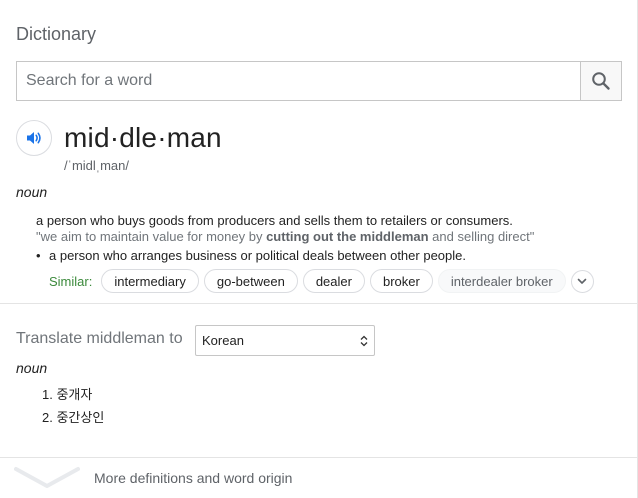 Image resolution: width=638 pixels, height=498 pixels. I want to click on search-box, so click(319, 81).